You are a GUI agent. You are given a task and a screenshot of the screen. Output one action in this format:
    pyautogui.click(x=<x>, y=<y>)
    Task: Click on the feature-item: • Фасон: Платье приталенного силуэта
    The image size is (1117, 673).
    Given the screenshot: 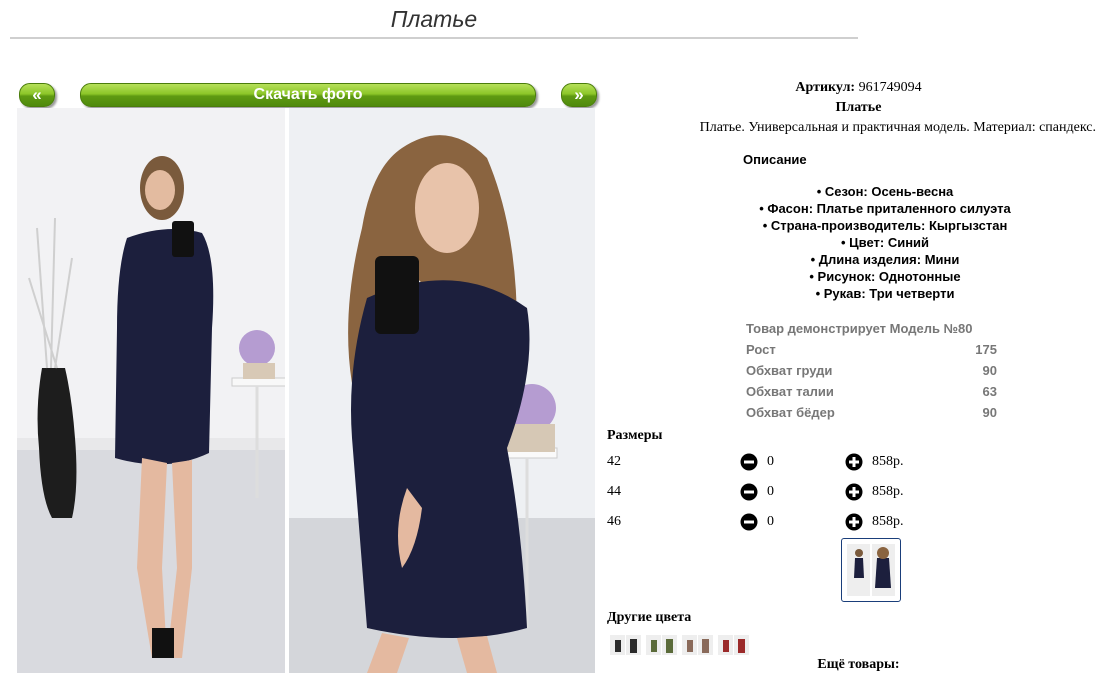 What is the action you would take?
    pyautogui.click(x=885, y=208)
    